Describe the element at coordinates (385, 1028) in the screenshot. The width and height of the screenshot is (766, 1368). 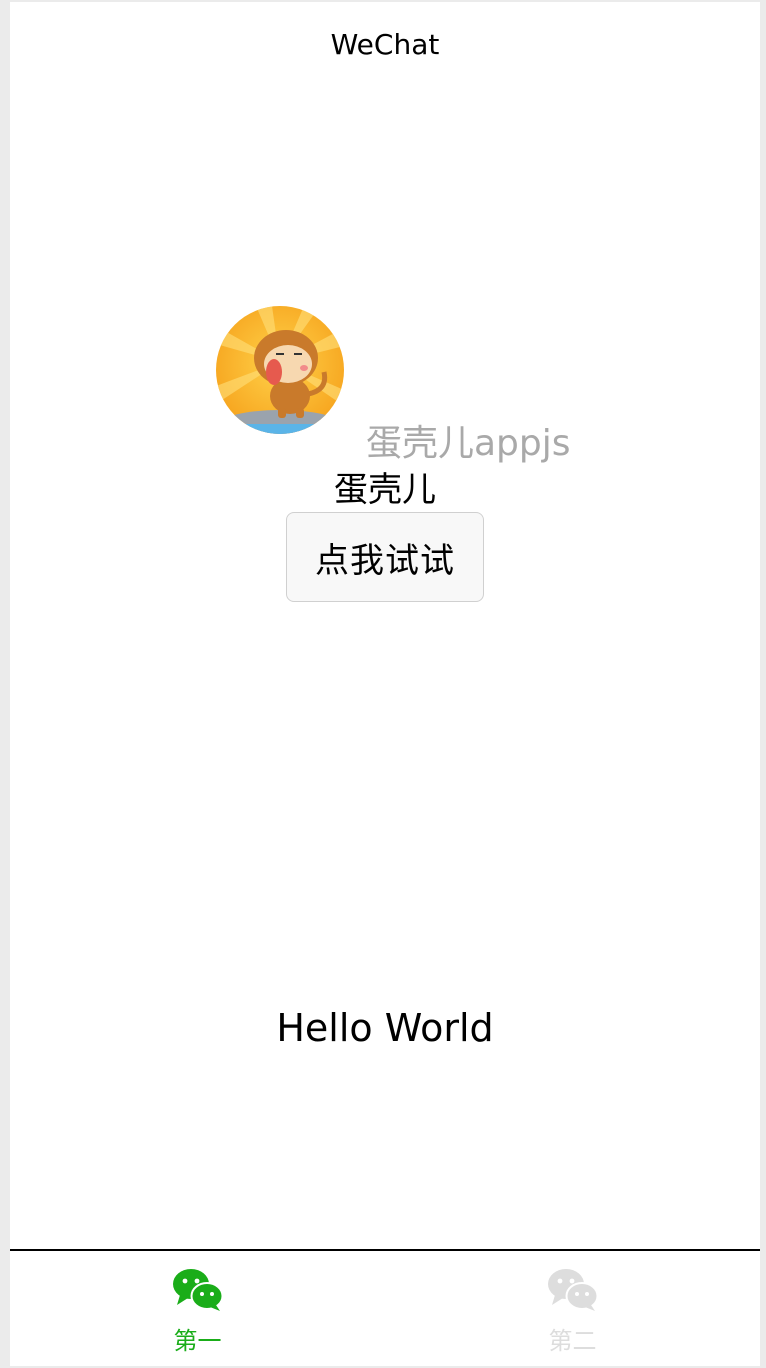
I see `hello-world-text: Hello World` at that location.